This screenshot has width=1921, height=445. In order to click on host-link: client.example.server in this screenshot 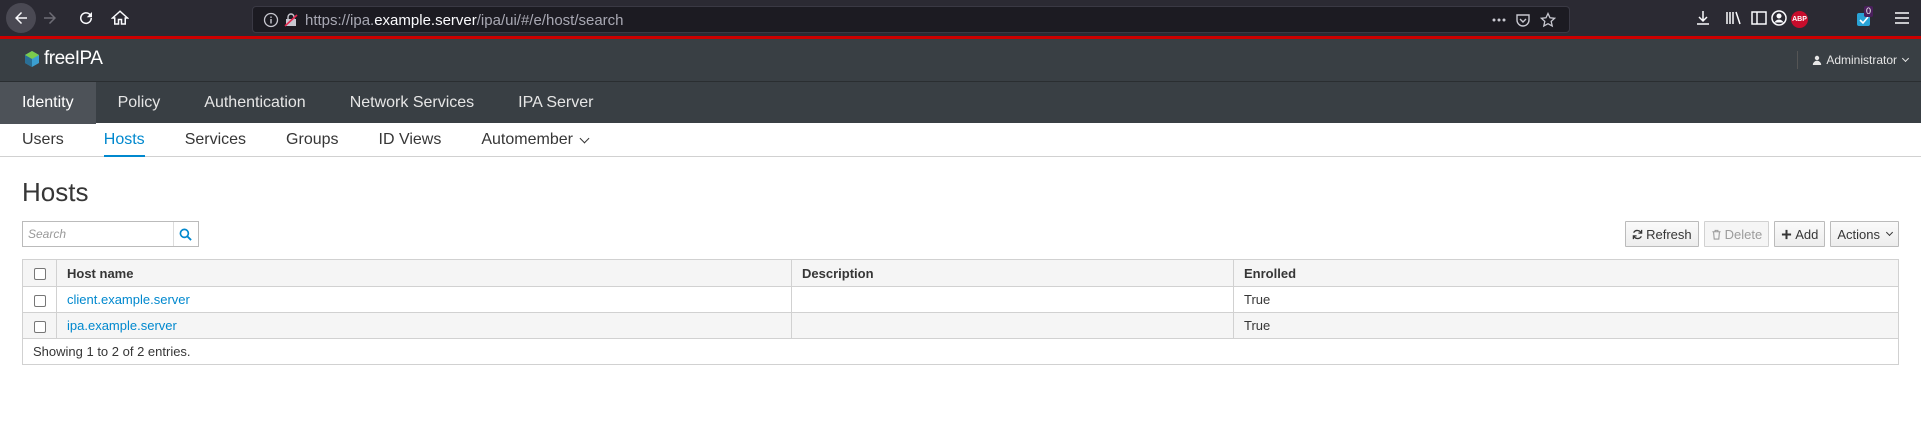, I will do `click(128, 299)`.